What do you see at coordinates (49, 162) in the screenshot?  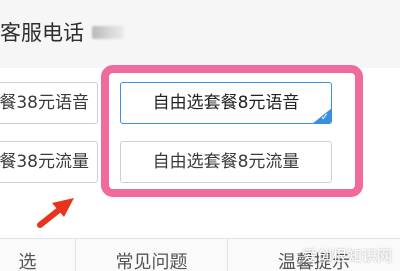 I see `package-38-data-option: 餐38元流量` at bounding box center [49, 162].